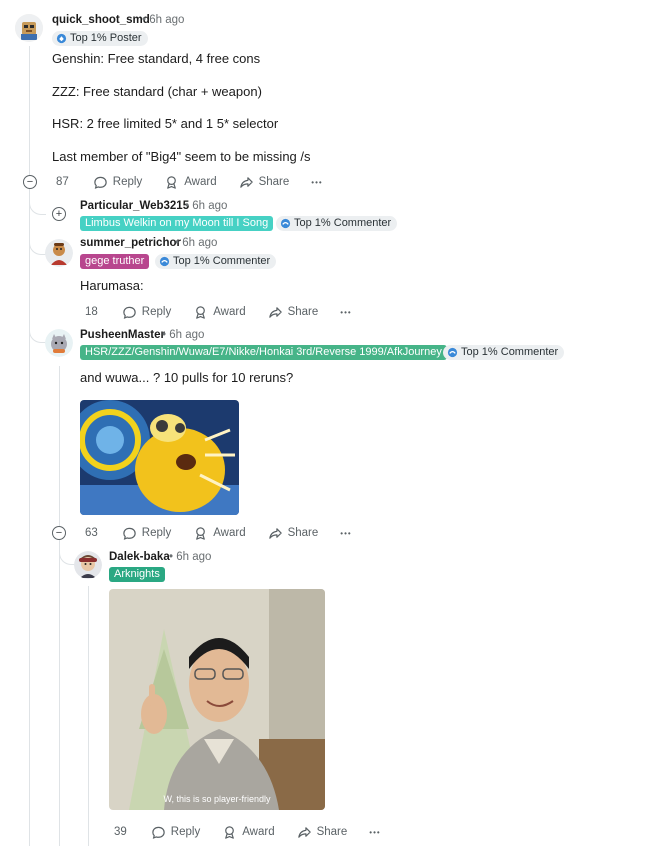  Describe the element at coordinates (217, 699) in the screenshot. I see `gif-image: W, this is so player-friendly` at that location.